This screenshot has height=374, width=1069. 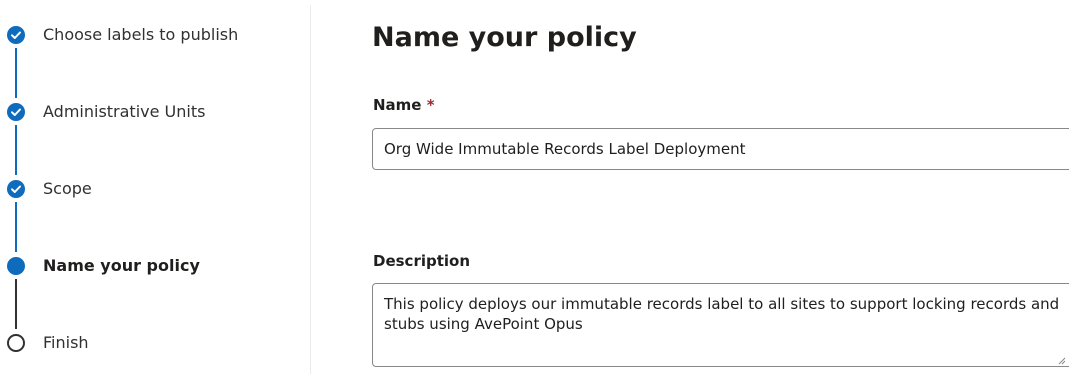 I want to click on step-name-your-policy: Name your policy, so click(x=150, y=266).